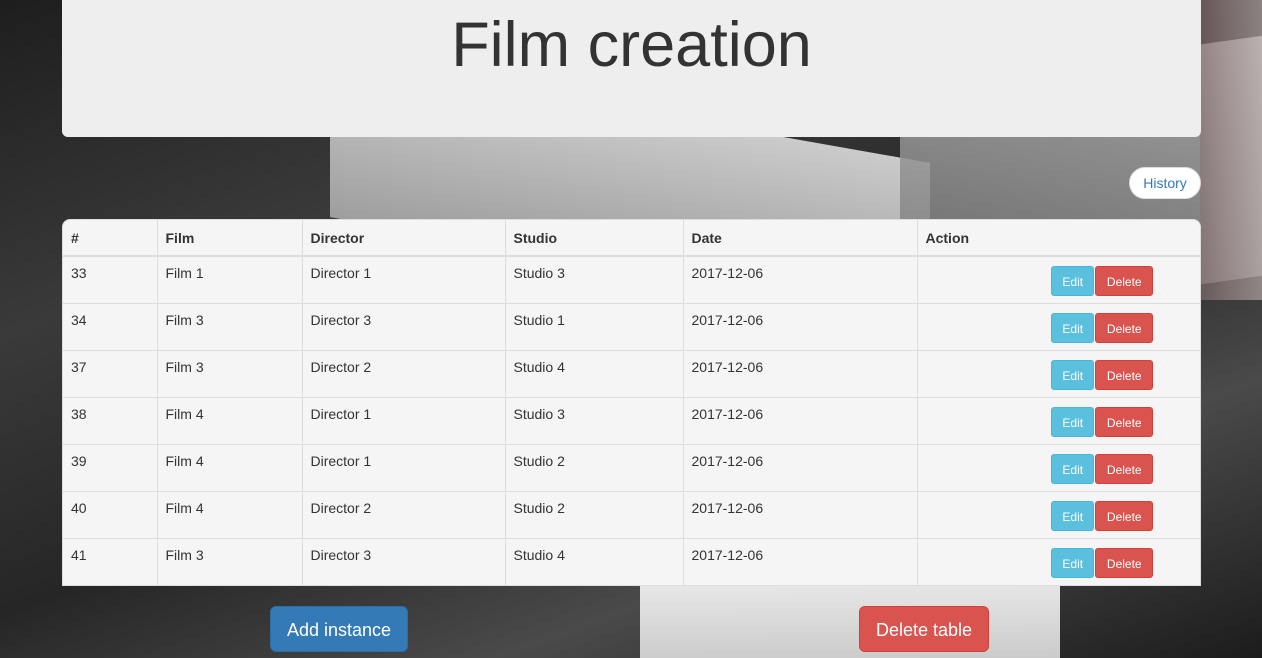  Describe the element at coordinates (1058, 238) in the screenshot. I see `column-header-action: Action` at that location.